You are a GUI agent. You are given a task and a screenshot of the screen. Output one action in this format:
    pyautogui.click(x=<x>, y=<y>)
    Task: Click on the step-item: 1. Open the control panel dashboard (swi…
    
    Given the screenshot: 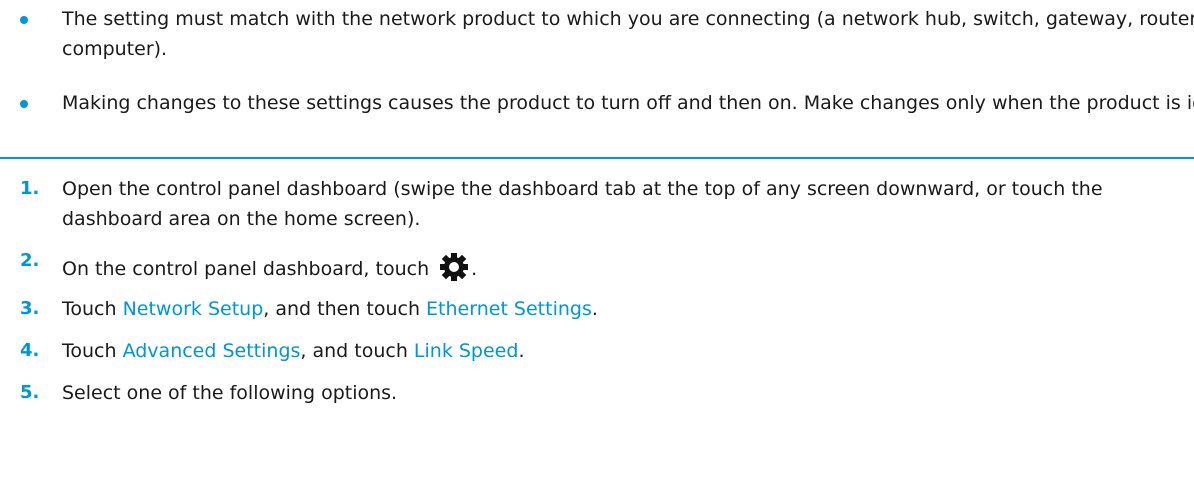 What is the action you would take?
    pyautogui.click(x=597, y=204)
    